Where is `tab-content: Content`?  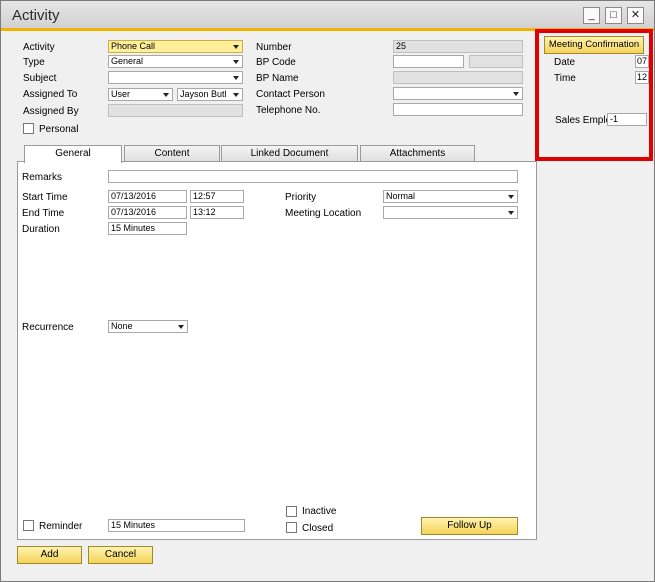
tab-content: Content is located at coordinates (172, 153).